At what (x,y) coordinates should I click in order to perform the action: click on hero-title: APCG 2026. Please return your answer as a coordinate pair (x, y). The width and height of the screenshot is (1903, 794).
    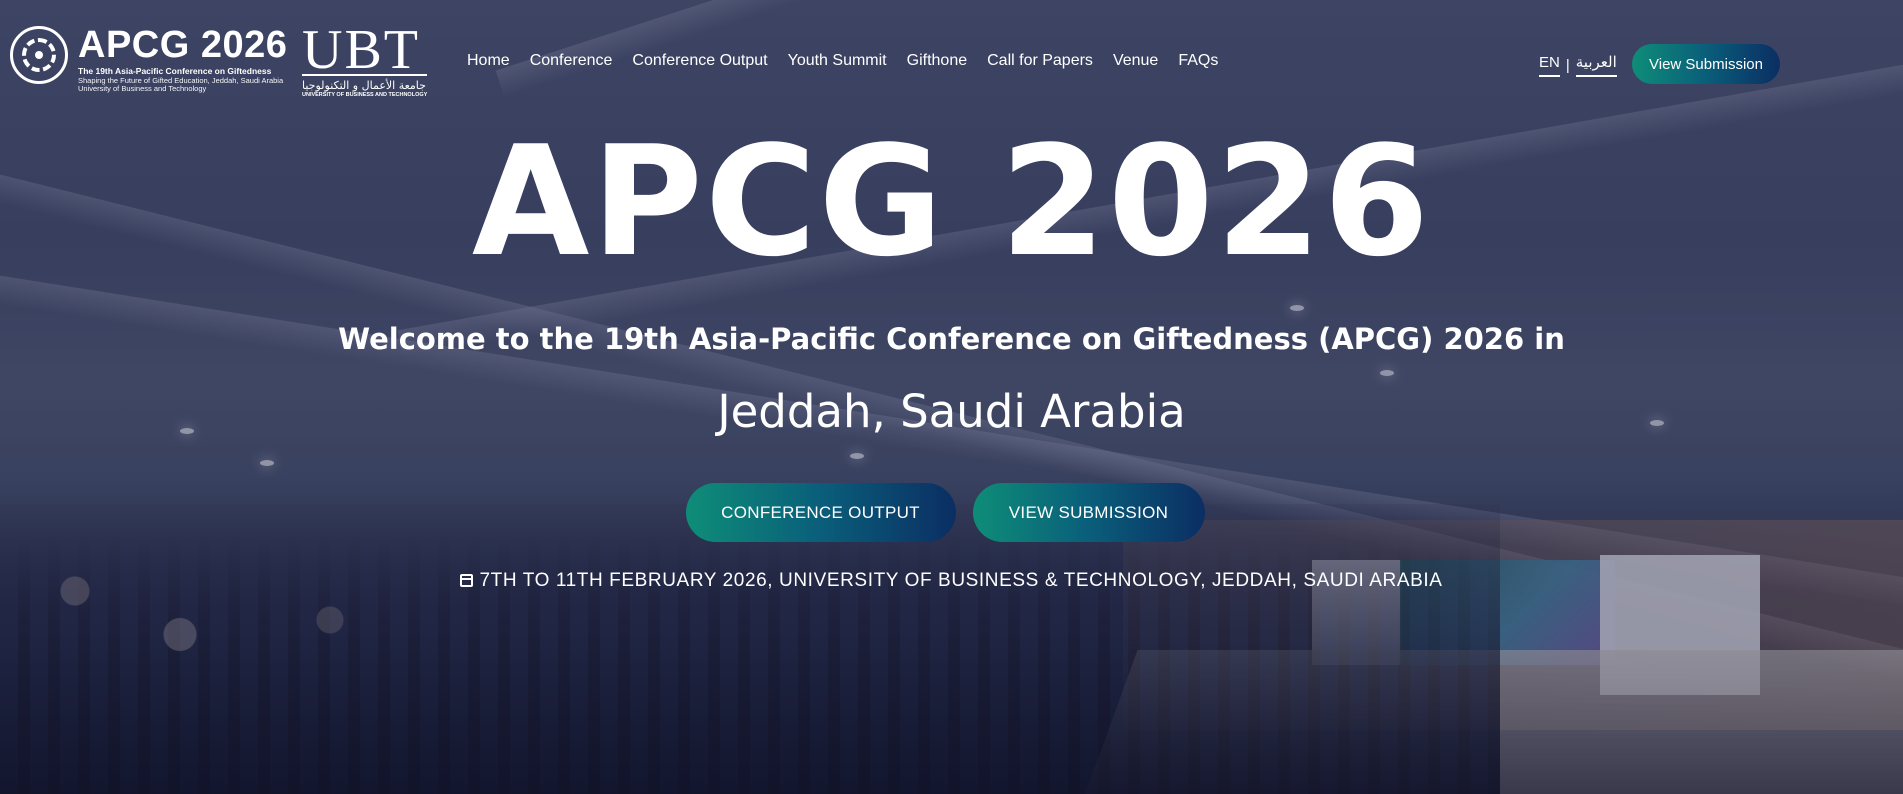
    Looking at the image, I should click on (951, 201).